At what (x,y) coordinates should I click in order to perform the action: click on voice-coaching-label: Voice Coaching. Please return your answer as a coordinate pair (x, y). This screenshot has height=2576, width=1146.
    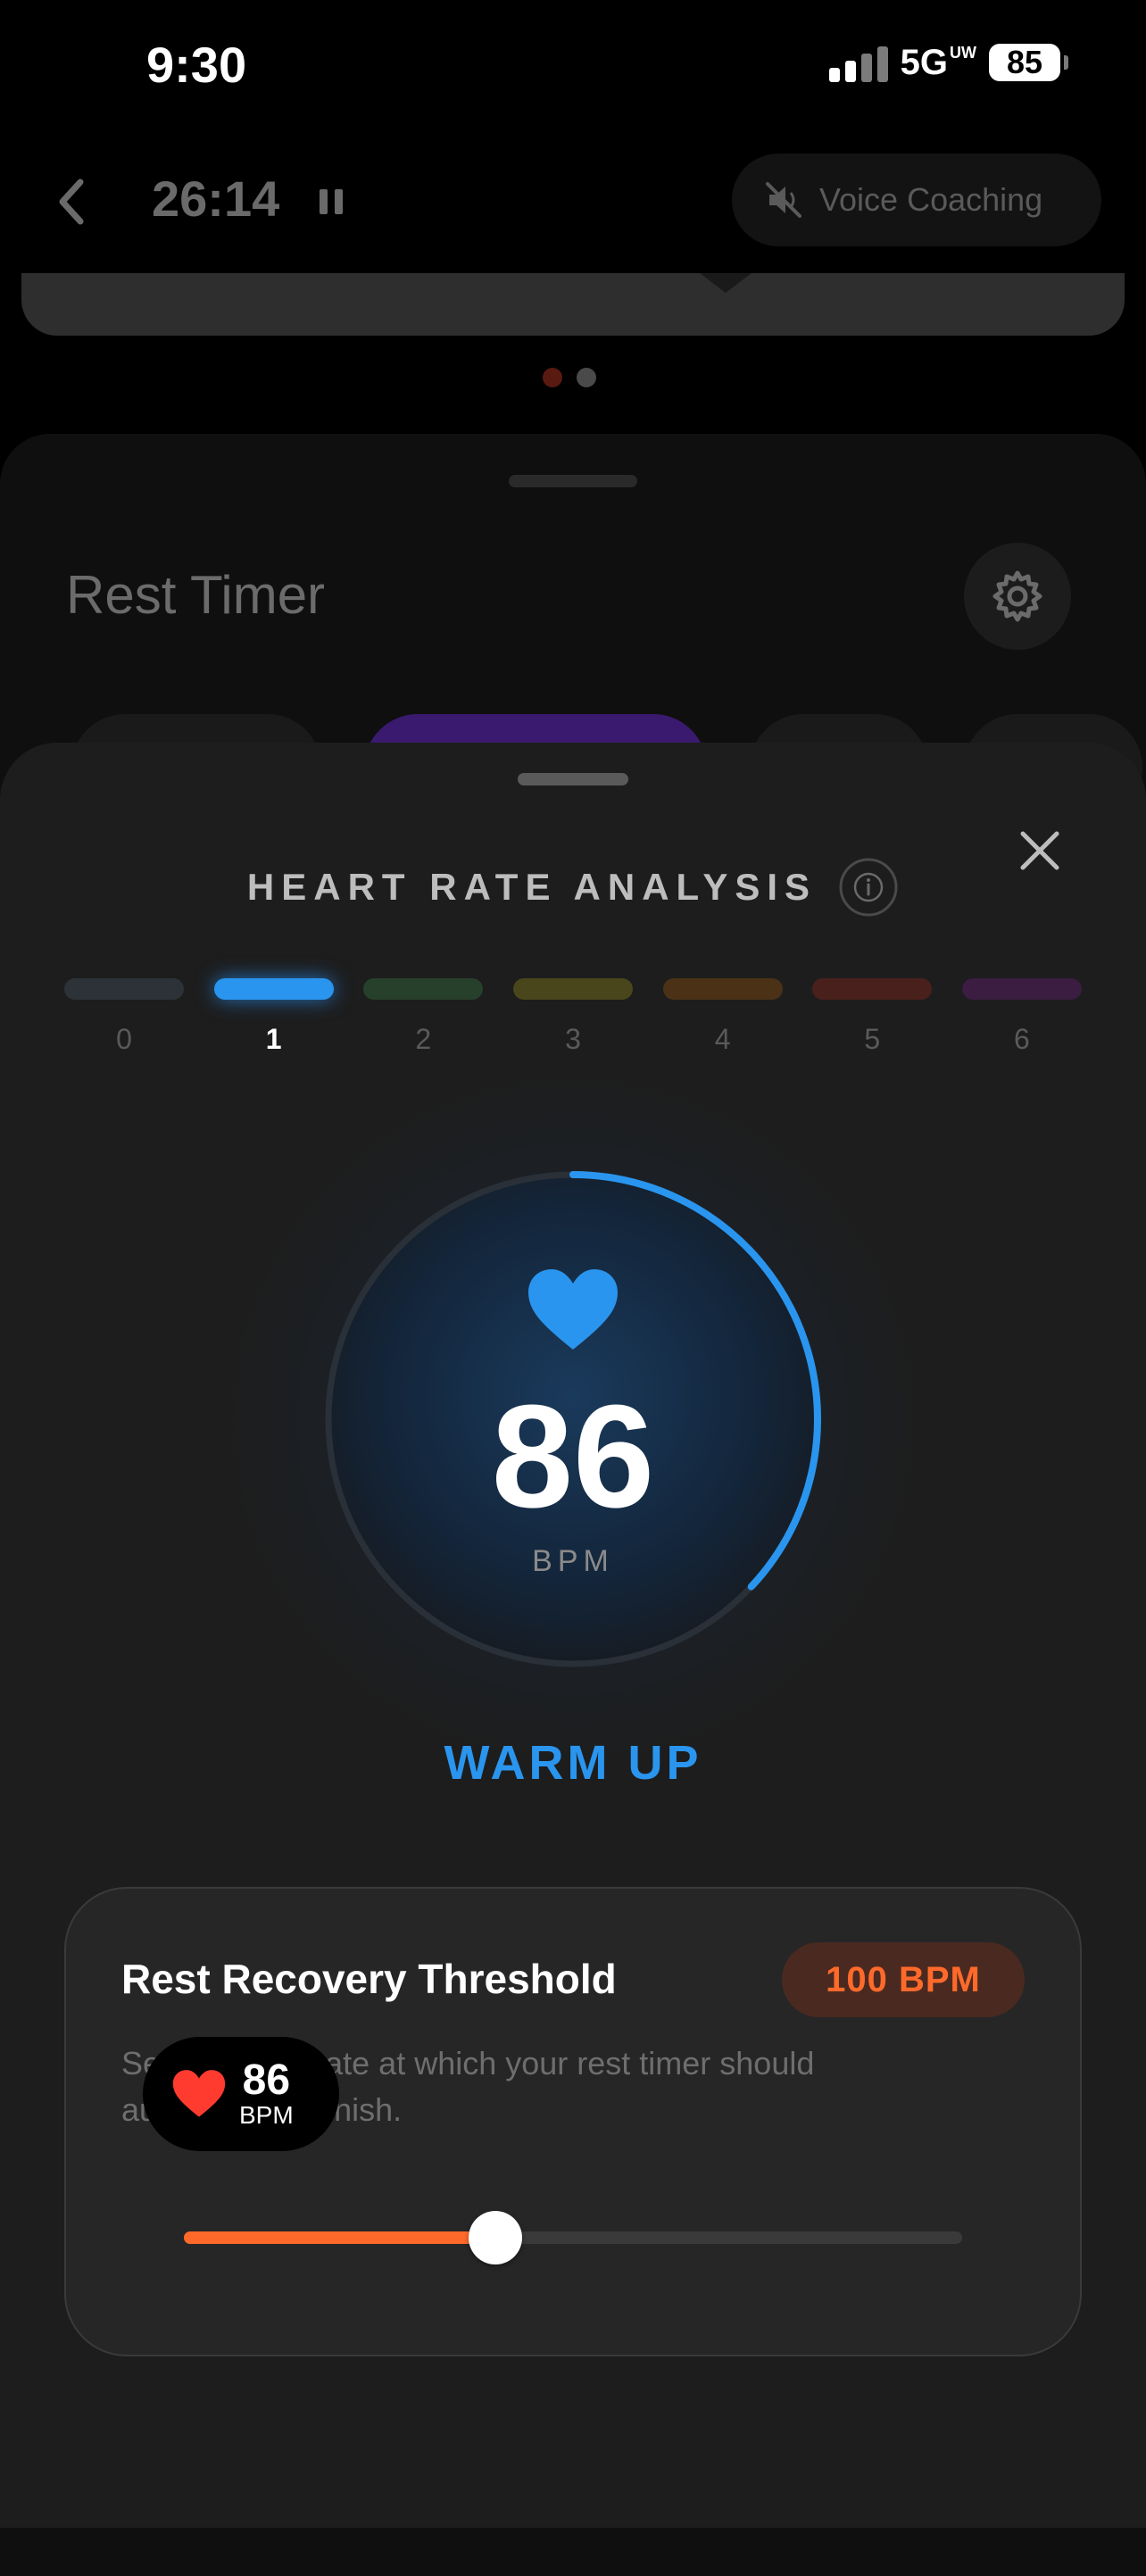
    Looking at the image, I should click on (931, 200).